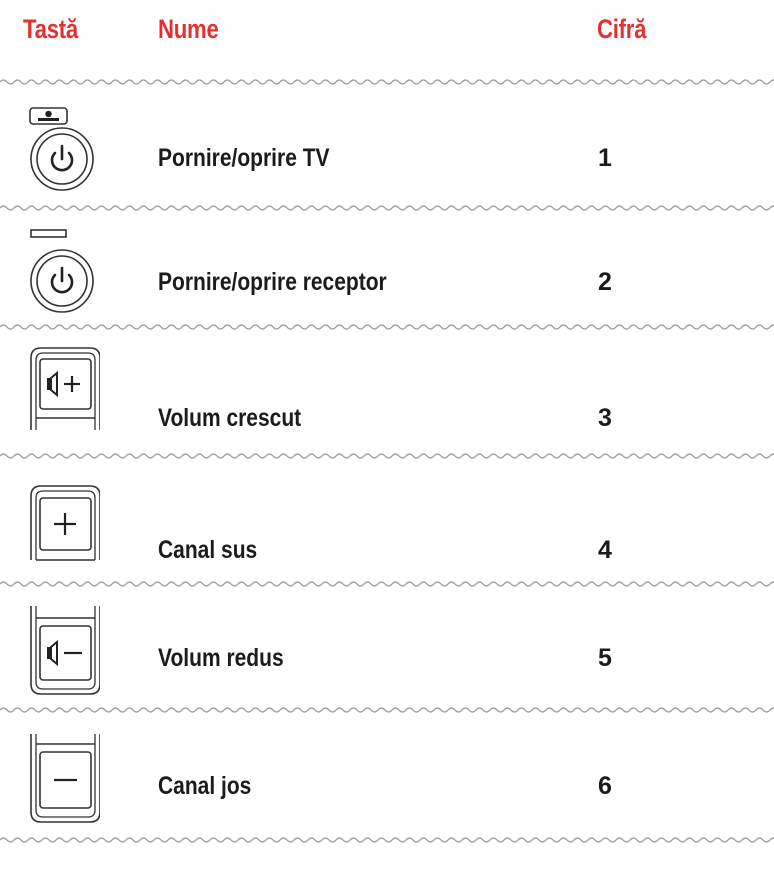 The height and width of the screenshot is (871, 774). Describe the element at coordinates (387, 82) in the screenshot. I see `wavy-divider` at that location.